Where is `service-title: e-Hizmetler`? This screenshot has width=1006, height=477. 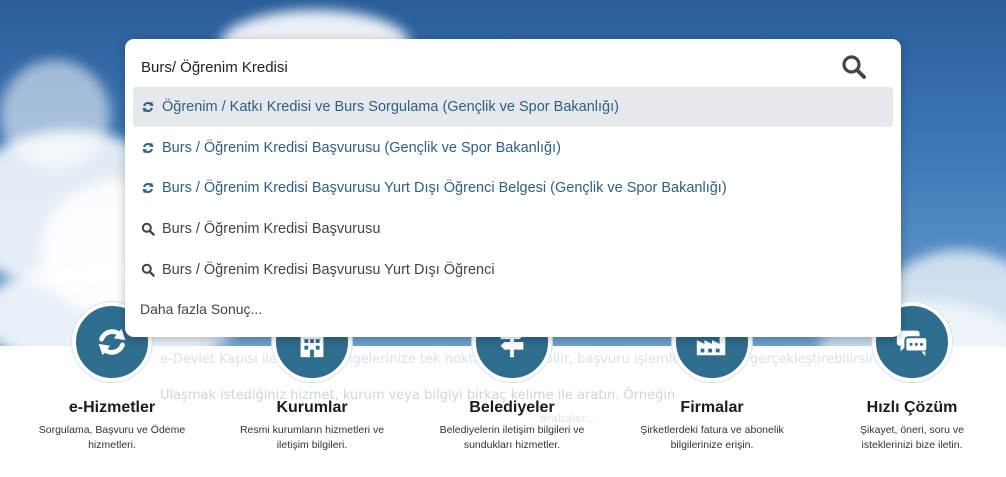 service-title: e-Hizmetler is located at coordinates (112, 407).